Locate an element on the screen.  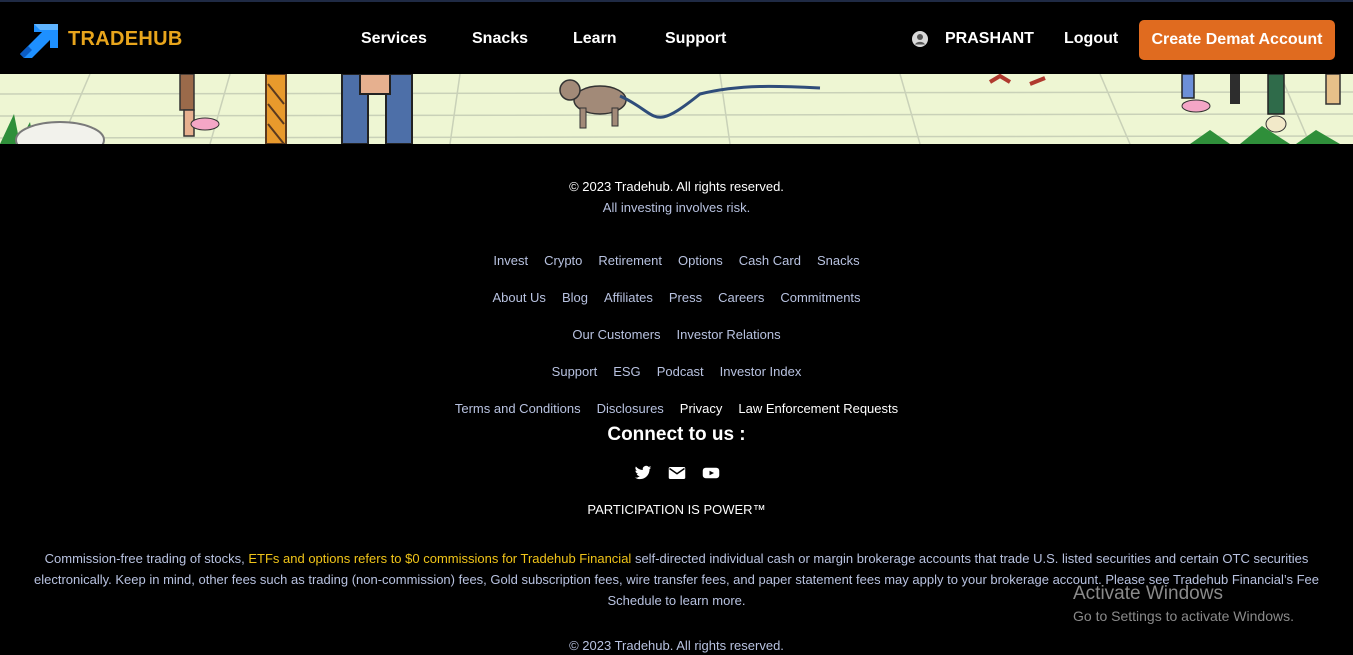
street-scene-illustration is located at coordinates (676, 109).